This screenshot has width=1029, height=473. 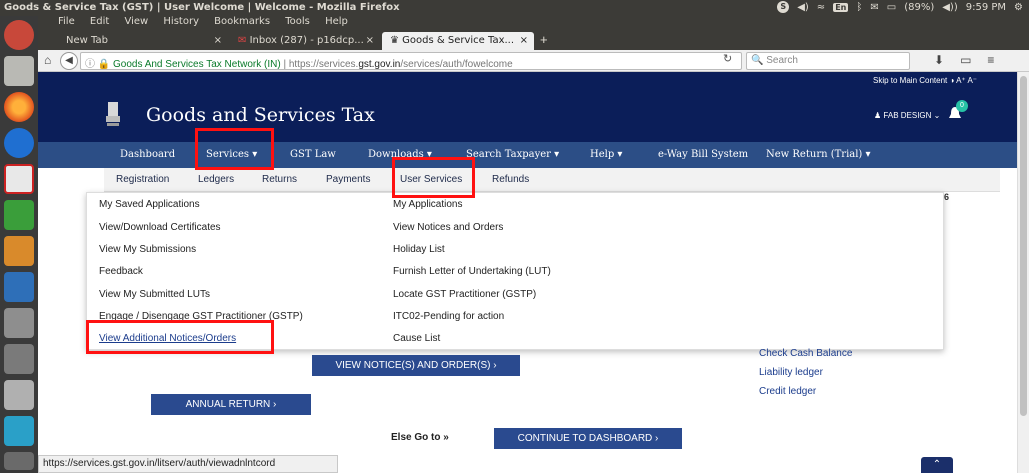 I want to click on launcher-firefox-icon, so click(x=19, y=107).